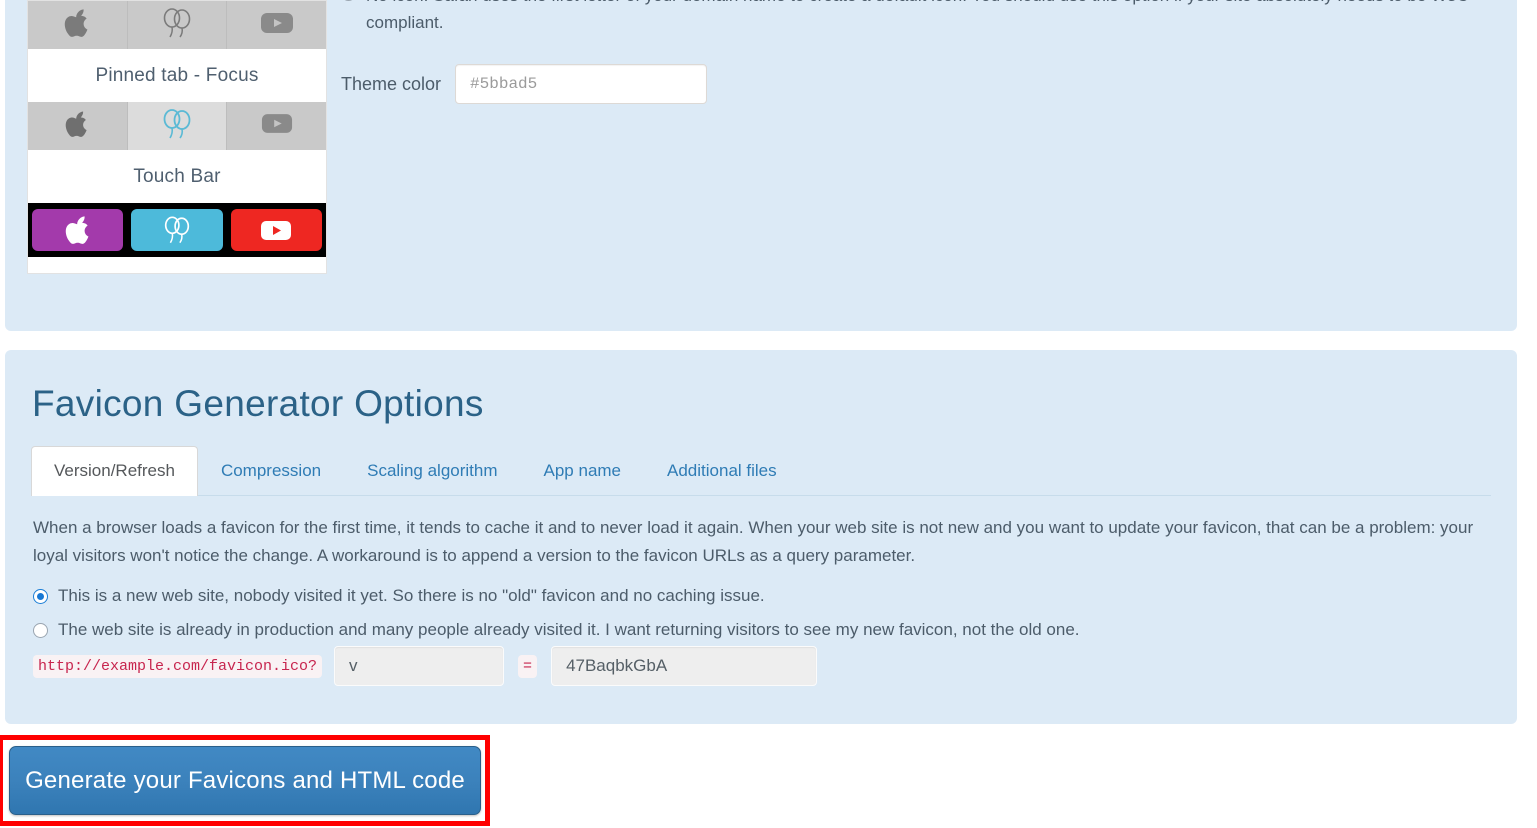 This screenshot has width=1537, height=828. I want to click on touch-bar-strip, so click(177, 230).